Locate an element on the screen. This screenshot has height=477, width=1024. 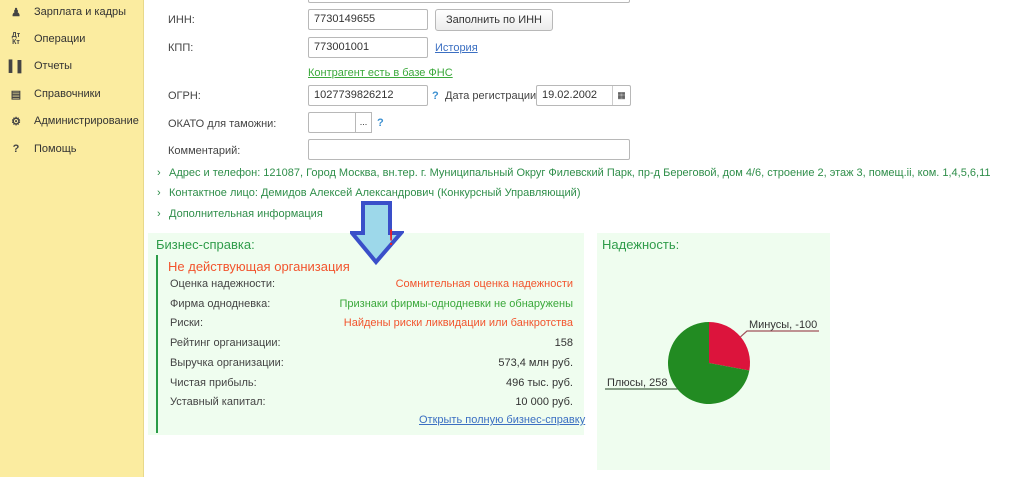
sidebar-item-administration: ⚙ Администрирование is located at coordinates (72, 121).